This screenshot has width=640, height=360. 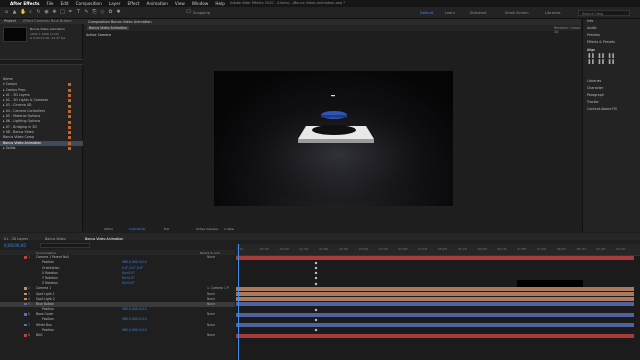 What do you see at coordinates (65, 245) in the screenshot?
I see `timeline-search-input` at bounding box center [65, 245].